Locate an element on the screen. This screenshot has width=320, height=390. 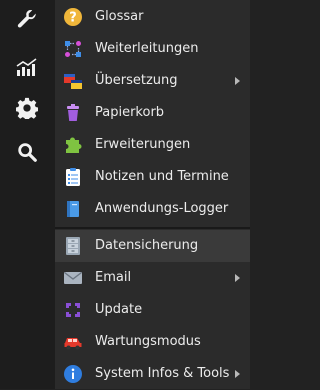
menu-item-label: Anwendungs-Logger is located at coordinates (162, 208).